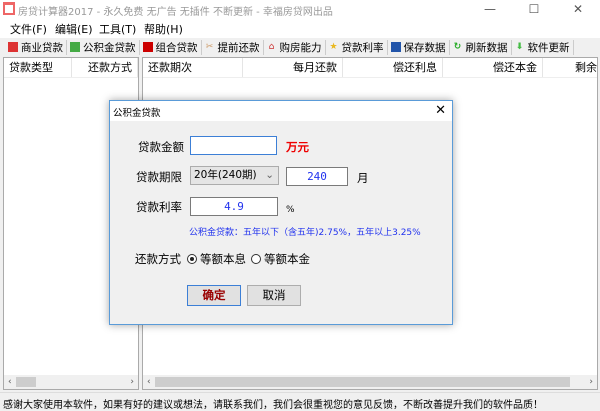 The image size is (600, 411). What do you see at coordinates (109, 47) in the screenshot?
I see `label: 公积金贷款` at bounding box center [109, 47].